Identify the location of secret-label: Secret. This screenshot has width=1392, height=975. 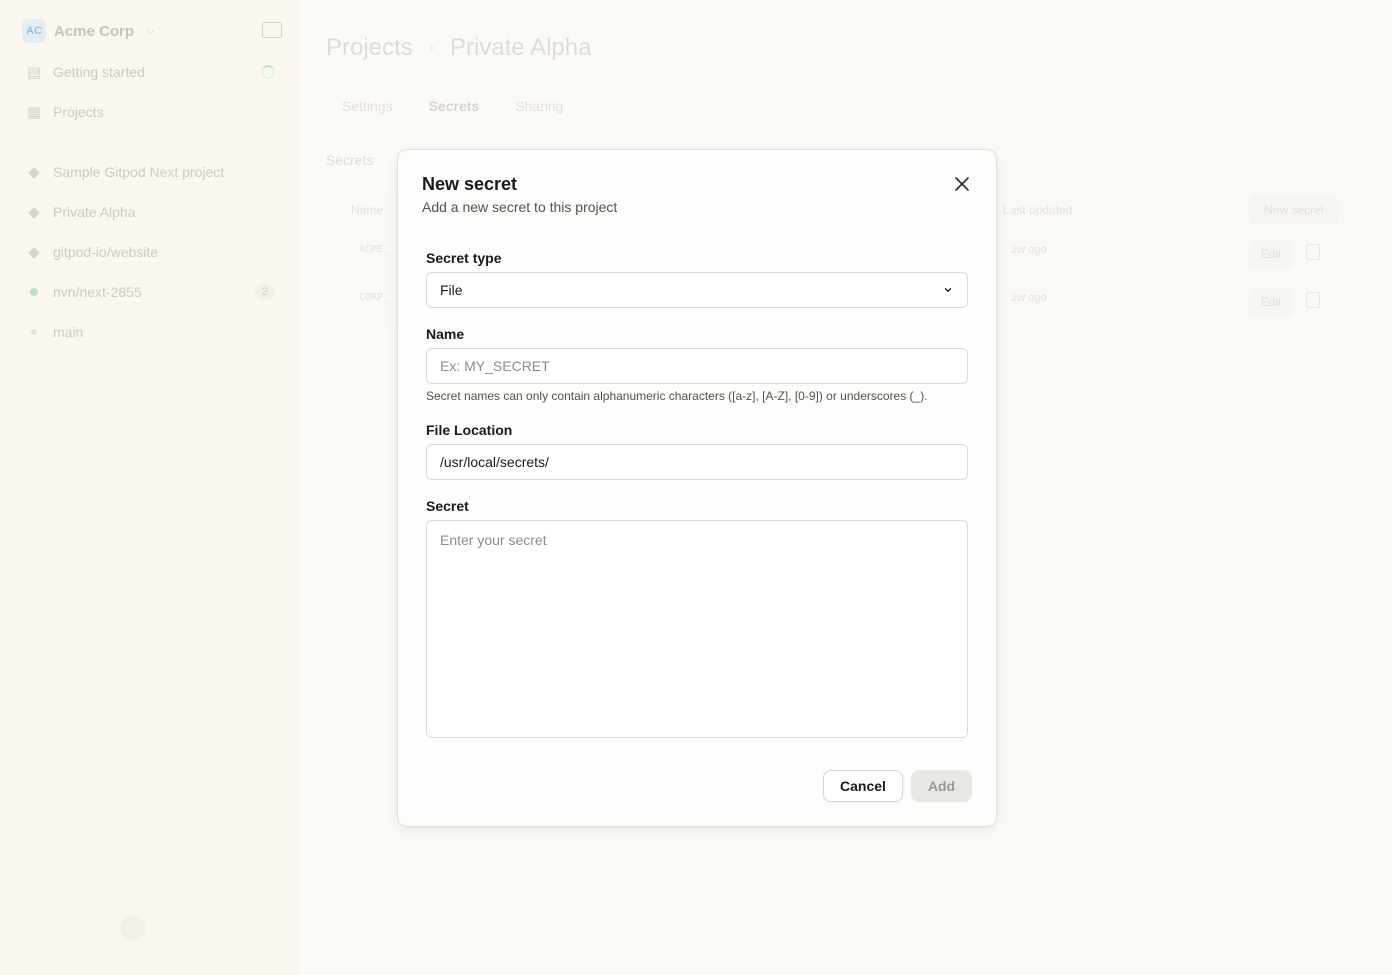
(447, 506).